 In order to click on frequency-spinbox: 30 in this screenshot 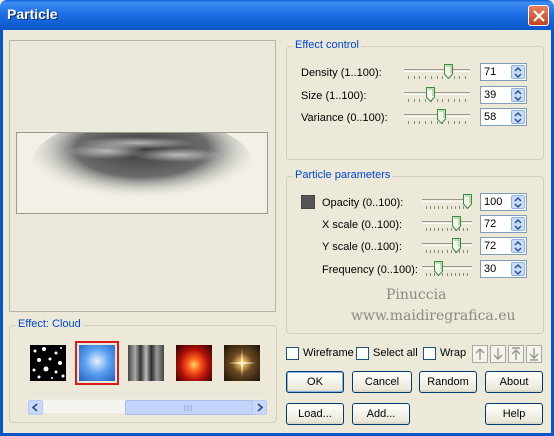, I will do `click(503, 269)`.